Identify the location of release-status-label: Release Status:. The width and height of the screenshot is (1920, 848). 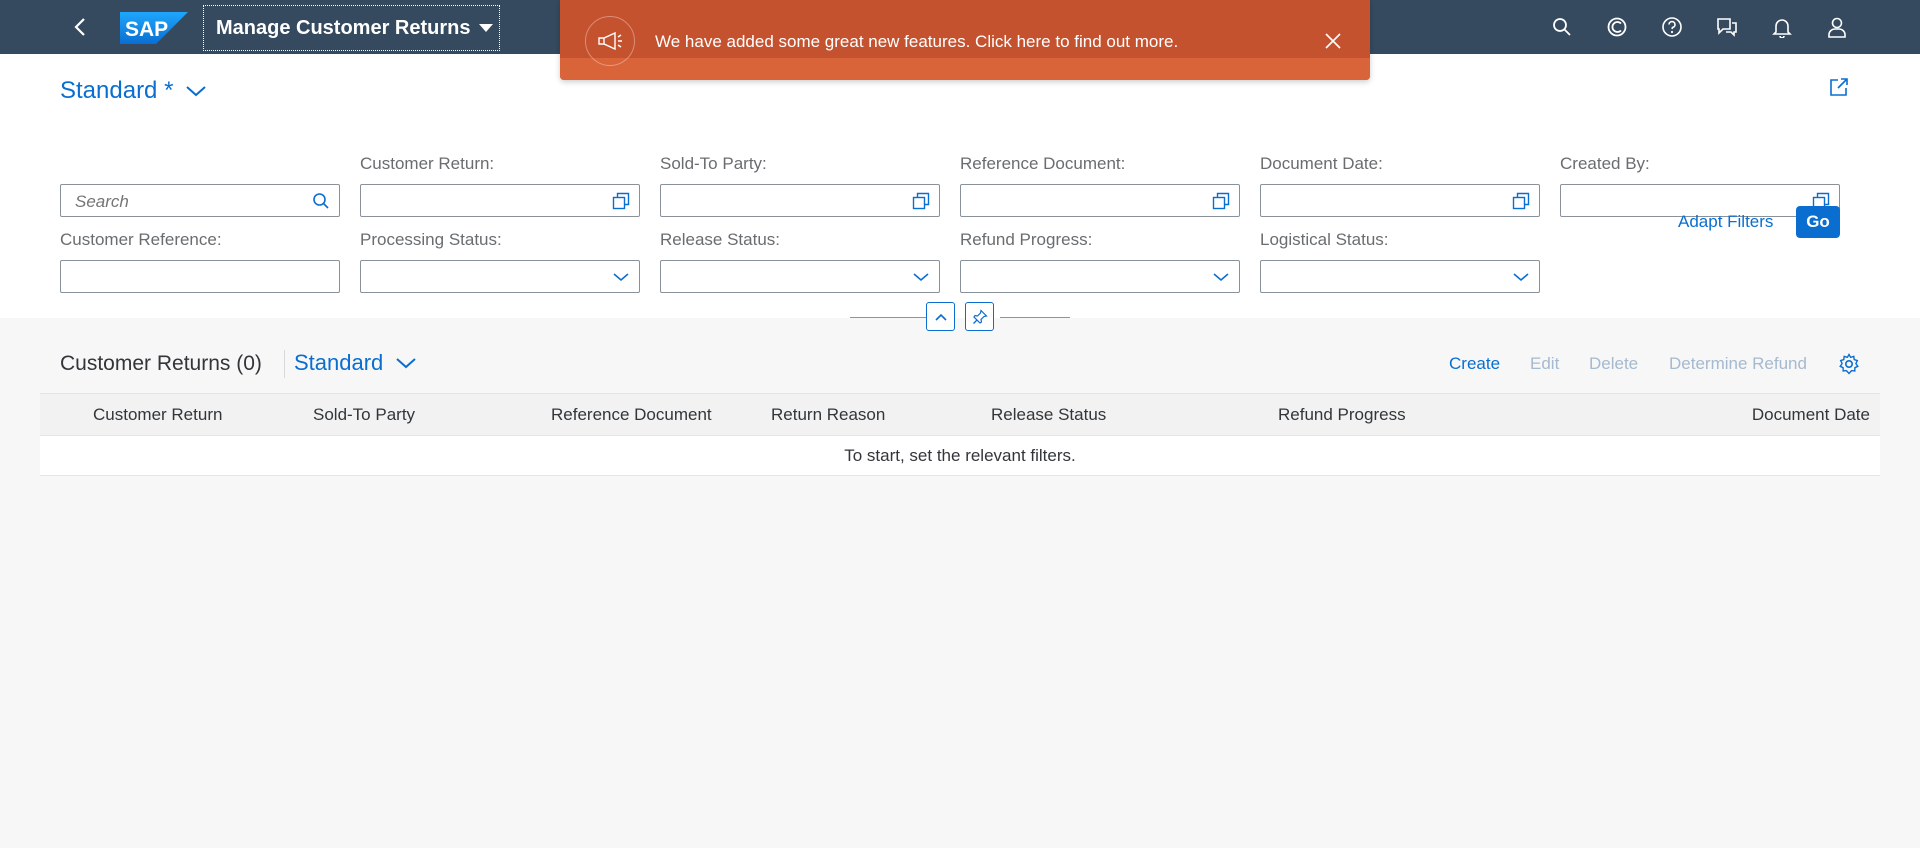
(720, 239).